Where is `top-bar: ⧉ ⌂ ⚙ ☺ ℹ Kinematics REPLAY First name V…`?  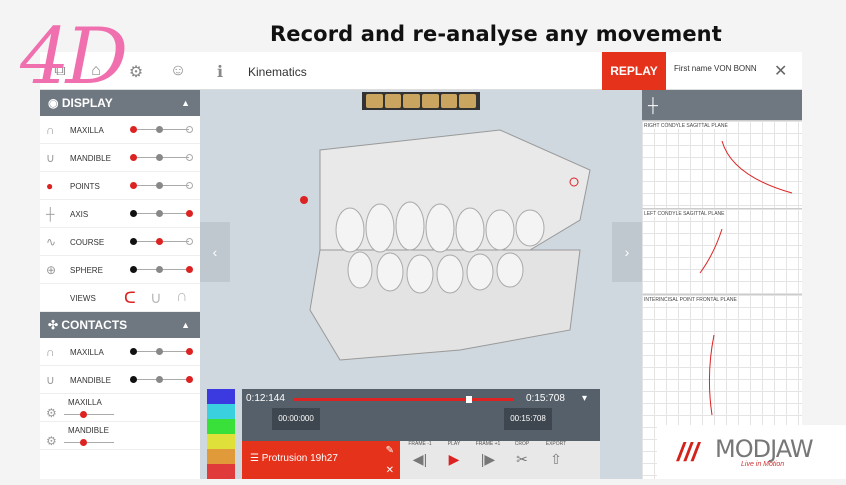 top-bar: ⧉ ⌂ ⚙ ☺ ℹ Kinematics REPLAY First name V… is located at coordinates (421, 71).